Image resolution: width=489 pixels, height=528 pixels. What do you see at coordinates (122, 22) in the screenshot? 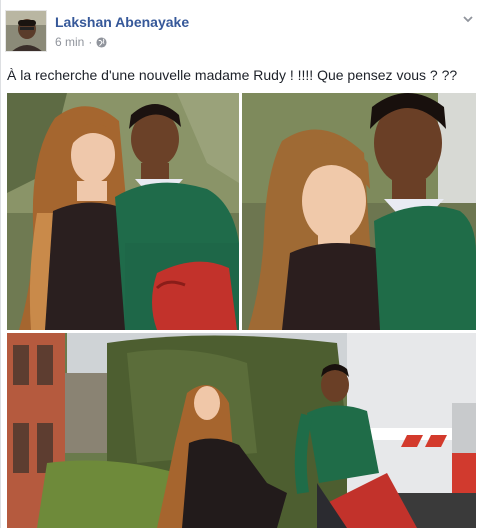
I see `author-name: Lakshan Abenayake` at bounding box center [122, 22].